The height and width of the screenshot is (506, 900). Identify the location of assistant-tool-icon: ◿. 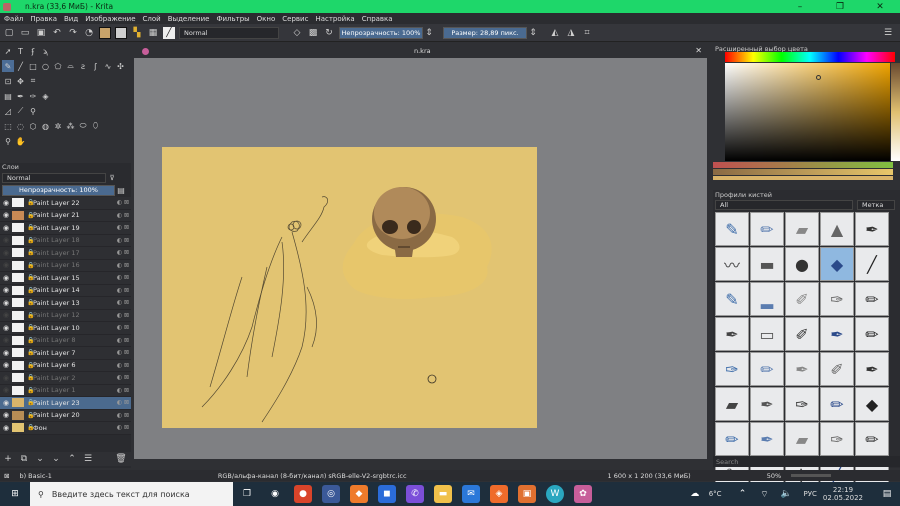
(8, 111).